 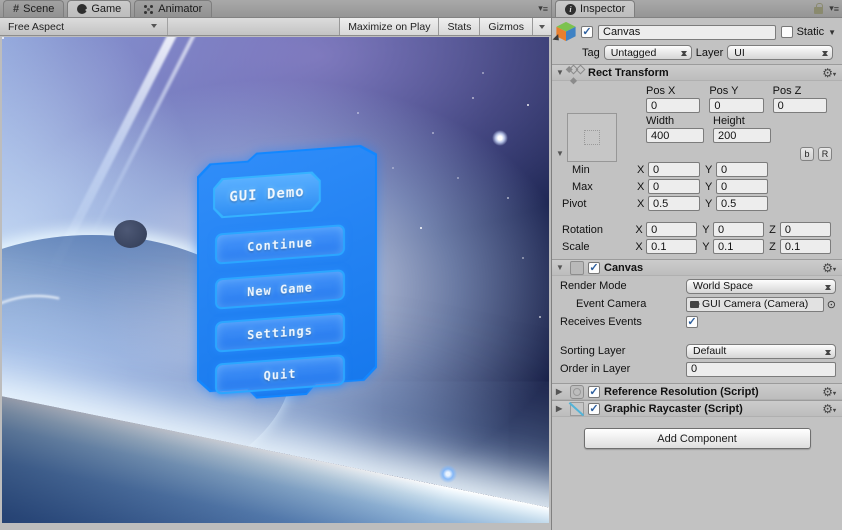 I want to click on rotation-label: Rotation, so click(x=582, y=229).